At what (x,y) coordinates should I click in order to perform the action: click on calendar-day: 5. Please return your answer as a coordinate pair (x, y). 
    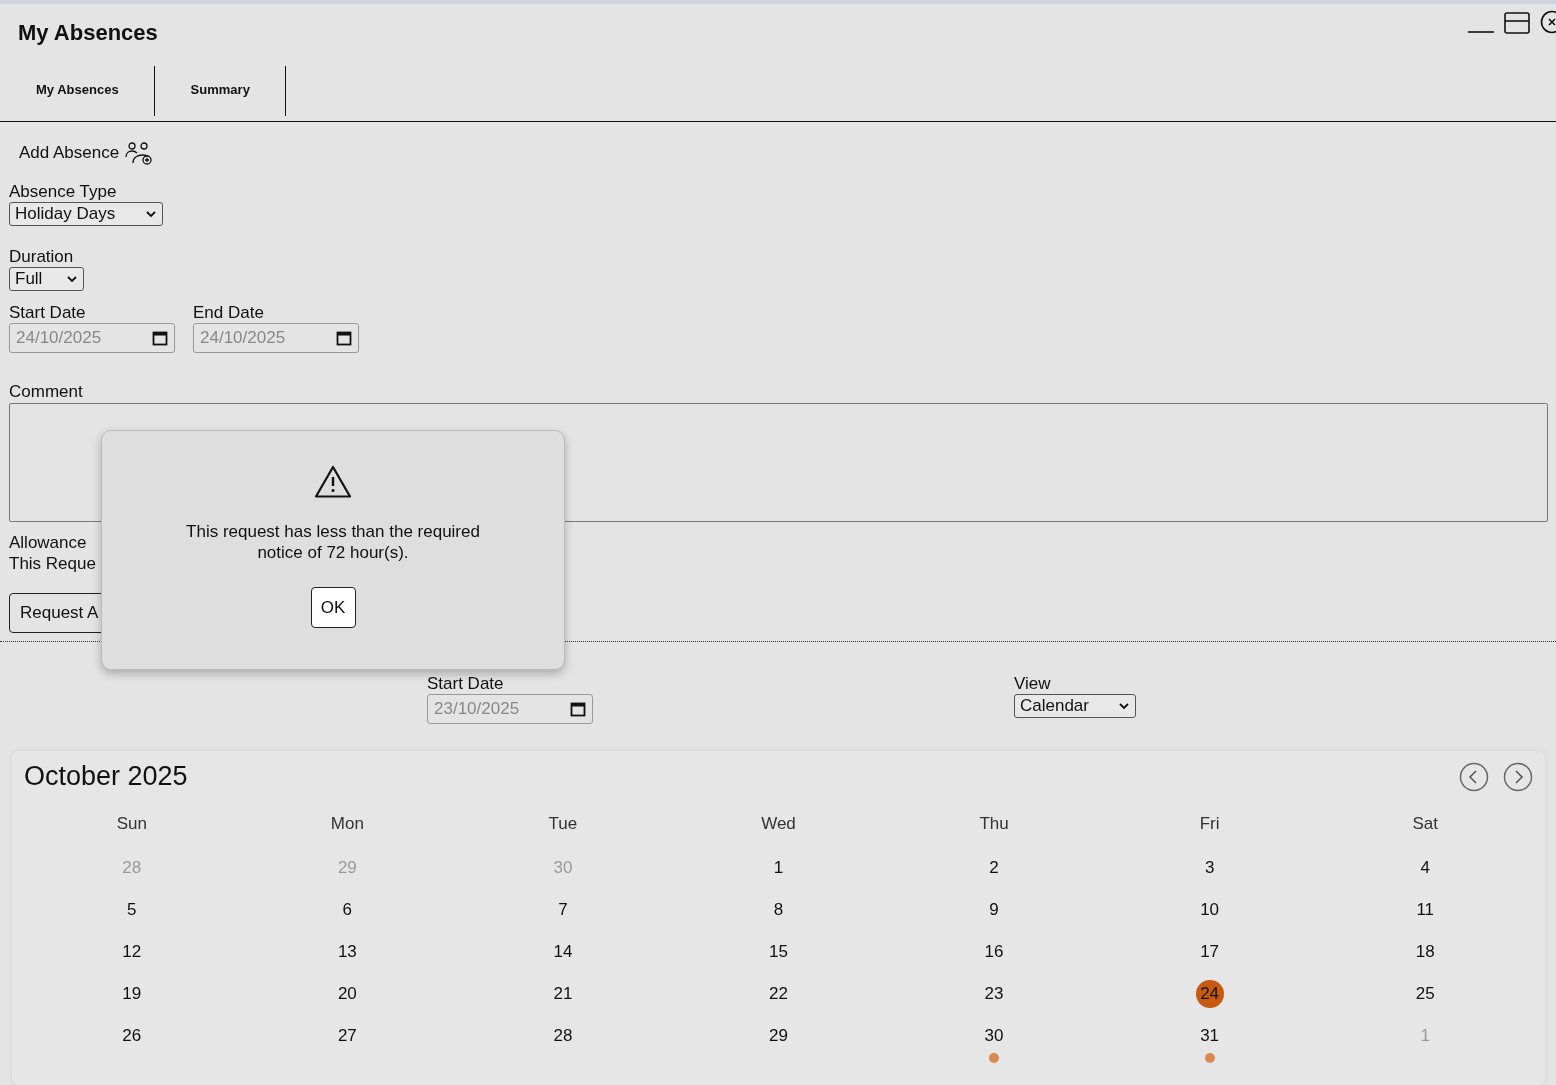
    Looking at the image, I should click on (131, 910).